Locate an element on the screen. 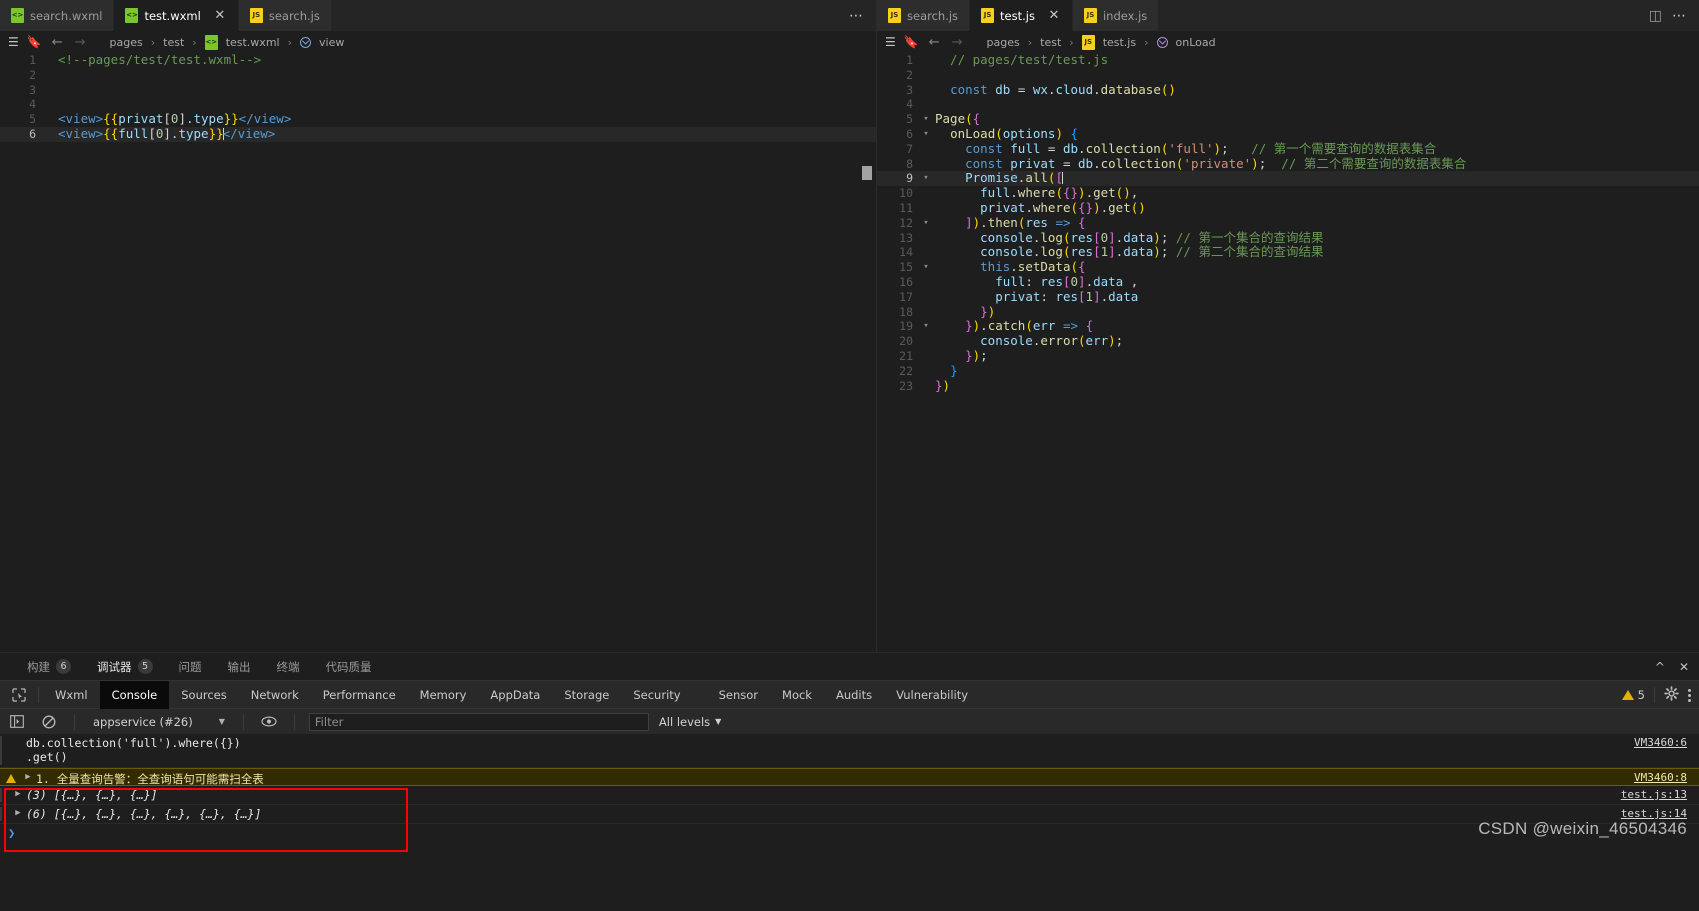 The width and height of the screenshot is (1699, 911). tab-search-wxml: <> search.wxml is located at coordinates (57, 15).